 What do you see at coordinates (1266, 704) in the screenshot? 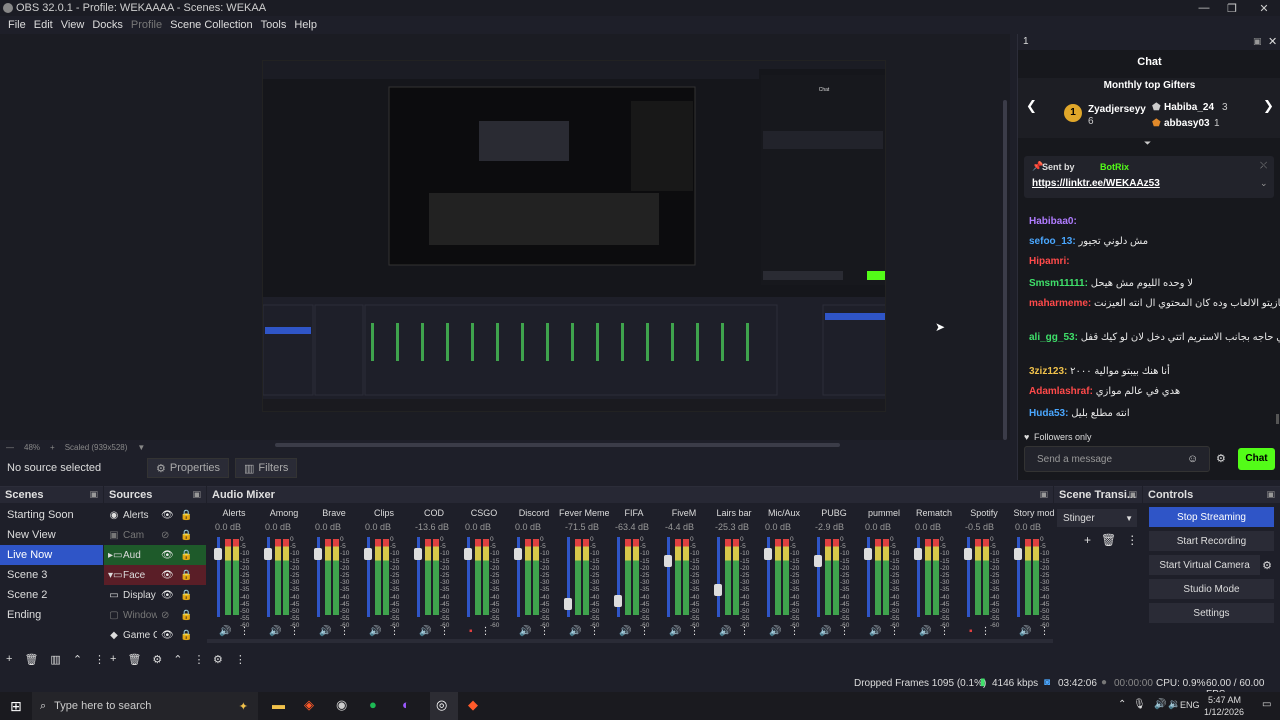
I see `notification-icon: ▭` at bounding box center [1266, 704].